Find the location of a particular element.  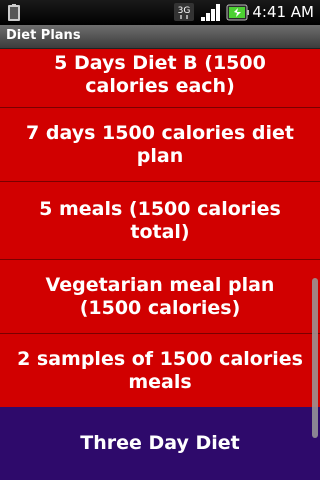

app-title: Diet Plans is located at coordinates (43, 35).